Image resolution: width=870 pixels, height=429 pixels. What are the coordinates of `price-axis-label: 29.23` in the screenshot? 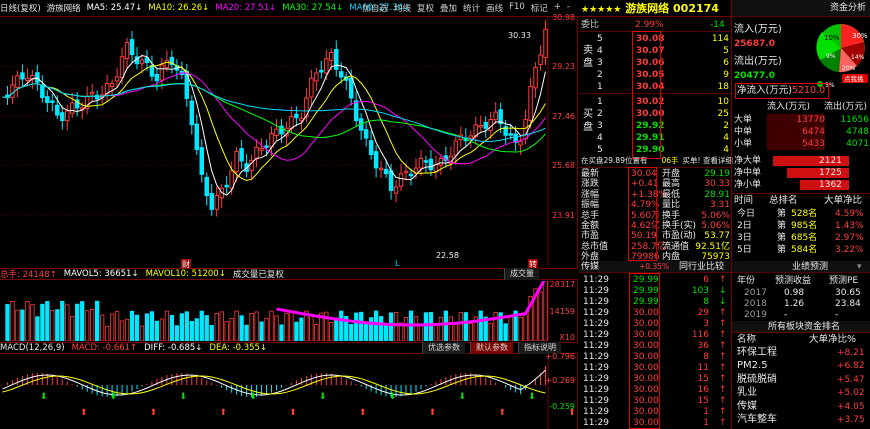 It's located at (563, 66).